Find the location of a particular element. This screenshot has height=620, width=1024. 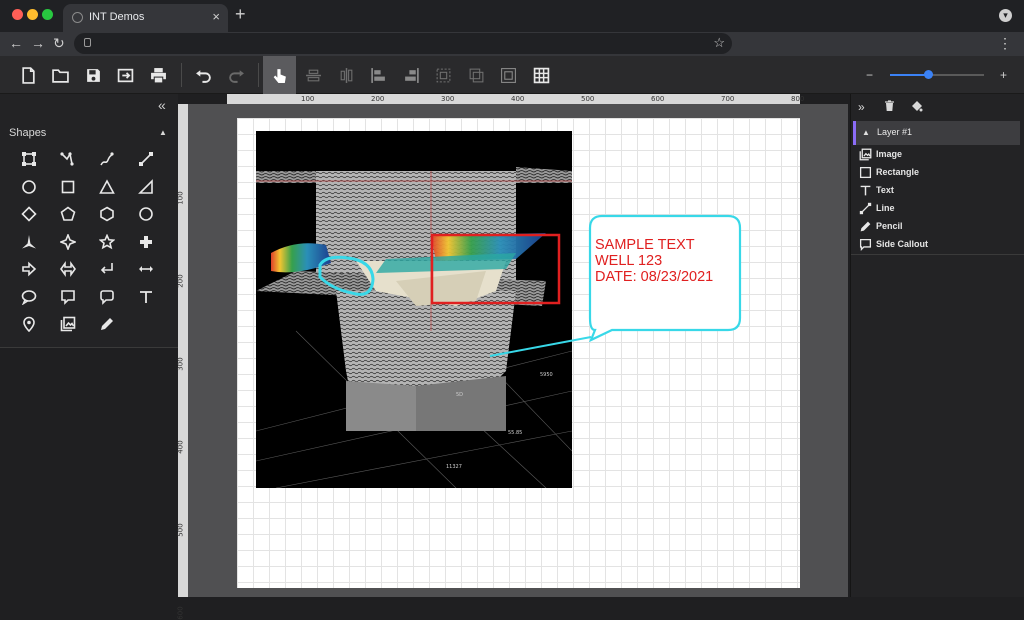

square-icon is located at coordinates (68, 187).